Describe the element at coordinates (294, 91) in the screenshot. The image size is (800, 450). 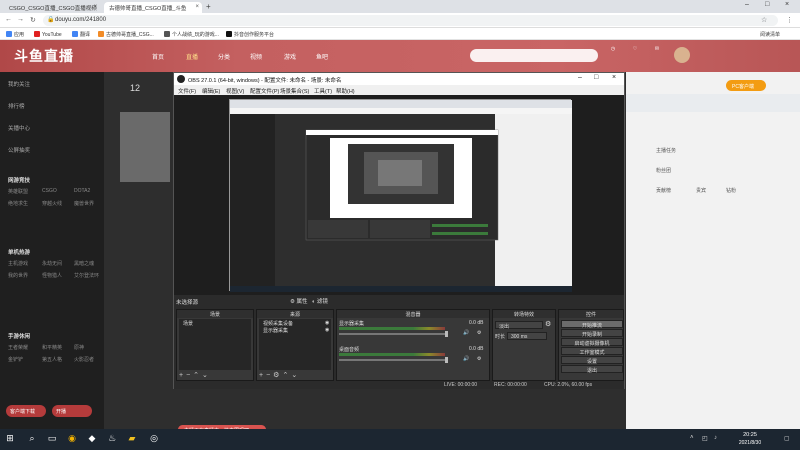
I see `menu-scene-collection: 场景集合(S)` at that location.